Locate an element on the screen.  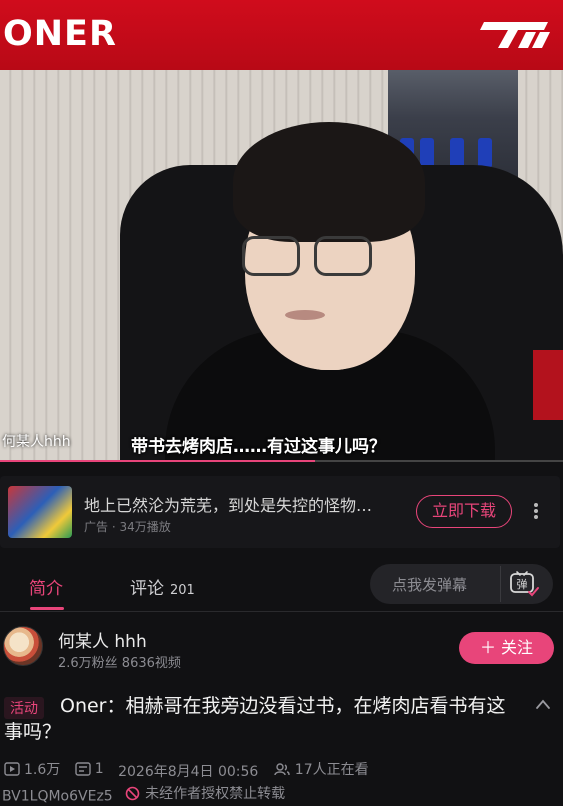
uploader-watermark: 何某人hhh is located at coordinates (36, 442).